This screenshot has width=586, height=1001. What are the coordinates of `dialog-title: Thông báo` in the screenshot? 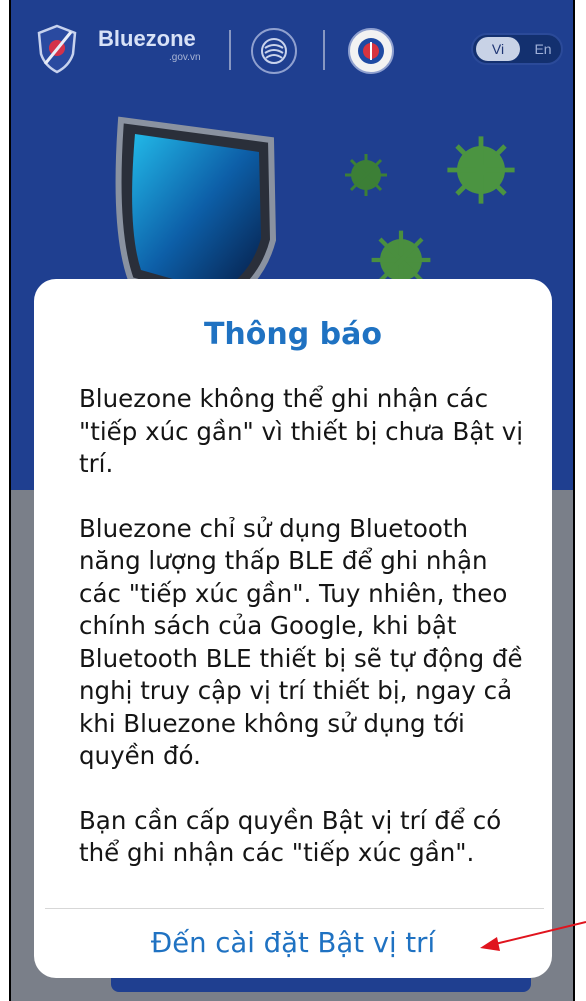 It's located at (293, 334).